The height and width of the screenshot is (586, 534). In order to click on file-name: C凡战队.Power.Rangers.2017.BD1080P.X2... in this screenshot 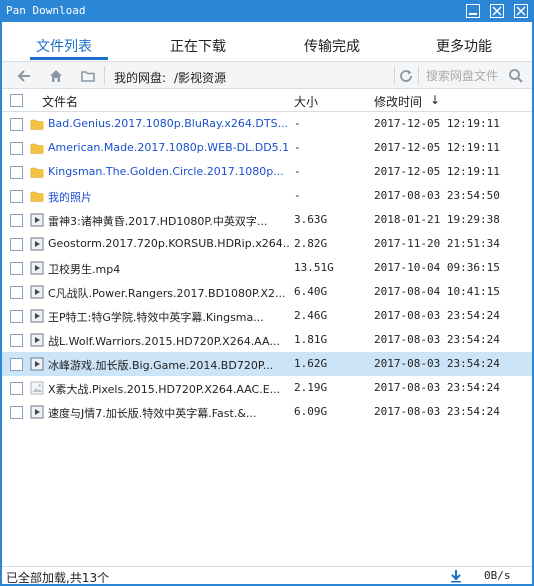, I will do `click(167, 293)`.